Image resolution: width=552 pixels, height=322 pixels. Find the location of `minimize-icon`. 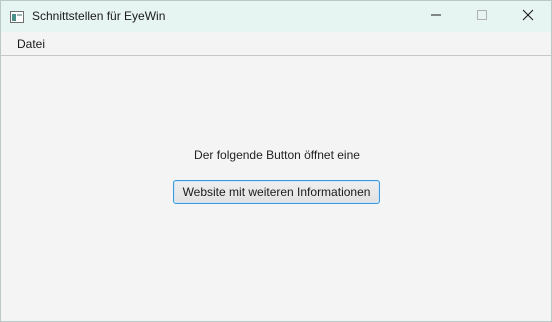

minimize-icon is located at coordinates (436, 17).